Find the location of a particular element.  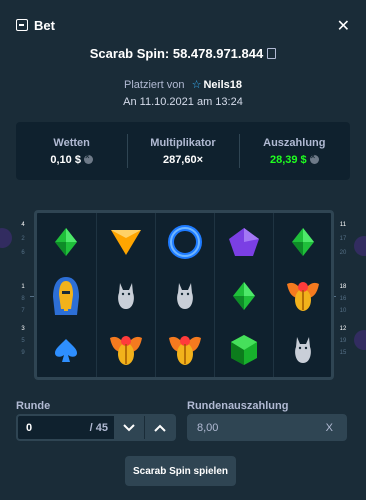

modal-title: Bet is located at coordinates (44, 25).